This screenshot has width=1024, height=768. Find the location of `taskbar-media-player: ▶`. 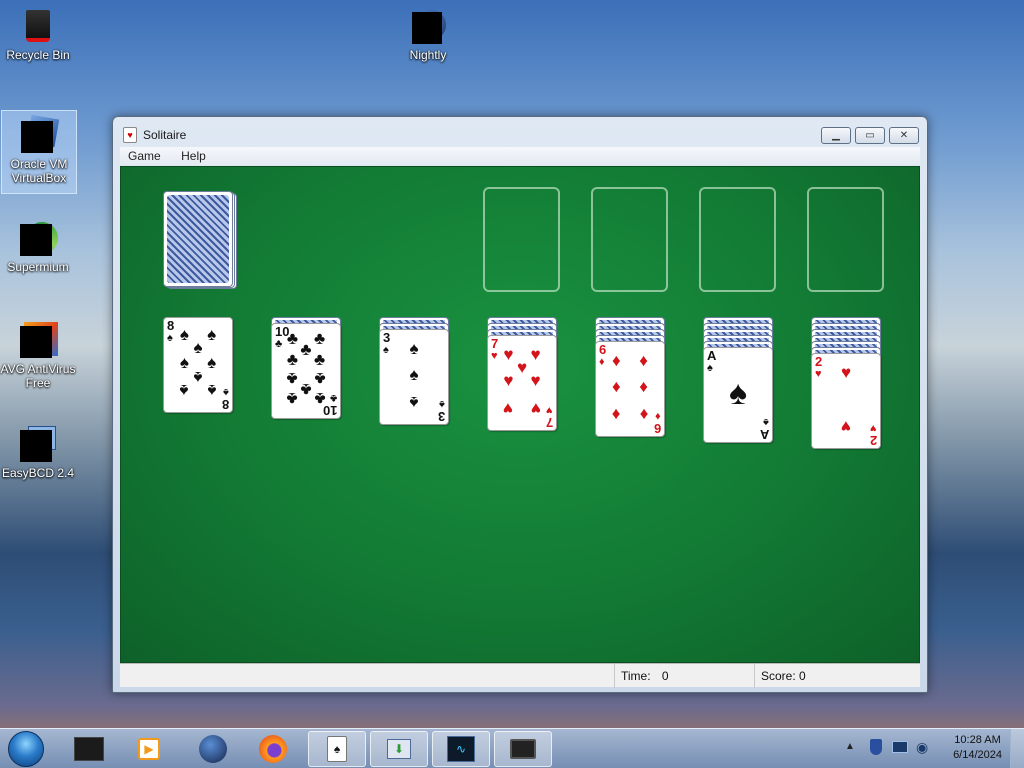

taskbar-media-player: ▶ is located at coordinates (149, 749).